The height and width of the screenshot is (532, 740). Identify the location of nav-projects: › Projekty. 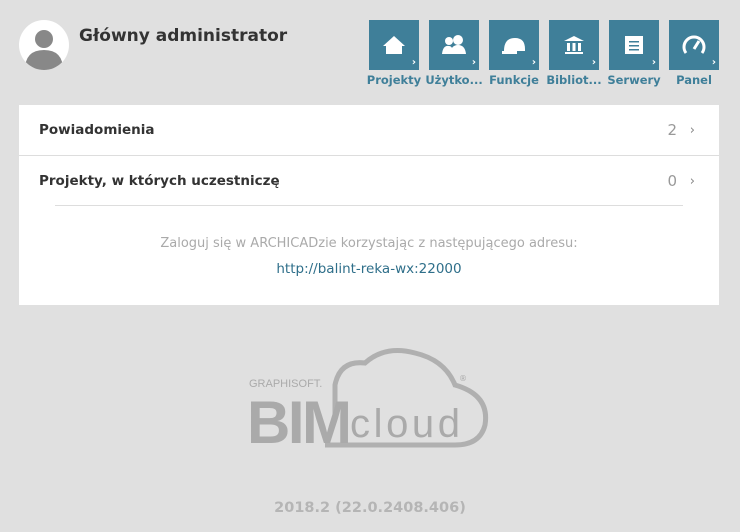
(394, 53).